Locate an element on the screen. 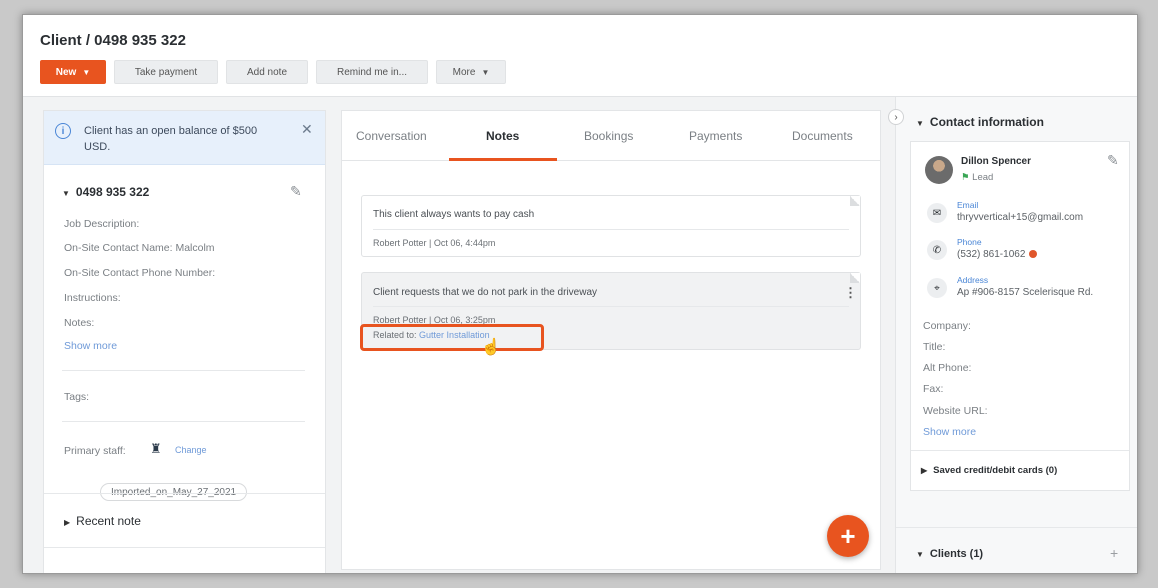 Image resolution: width=1158 pixels, height=588 pixels. clients-title: Clients (1) is located at coordinates (956, 554).